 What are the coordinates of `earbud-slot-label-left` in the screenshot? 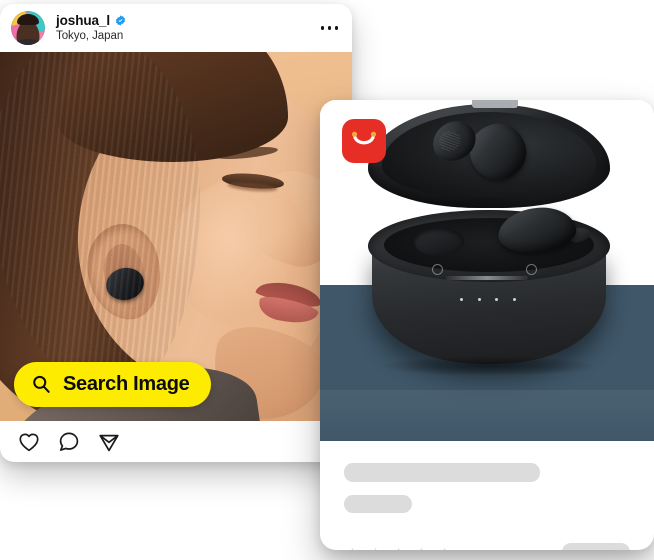 It's located at (437, 269).